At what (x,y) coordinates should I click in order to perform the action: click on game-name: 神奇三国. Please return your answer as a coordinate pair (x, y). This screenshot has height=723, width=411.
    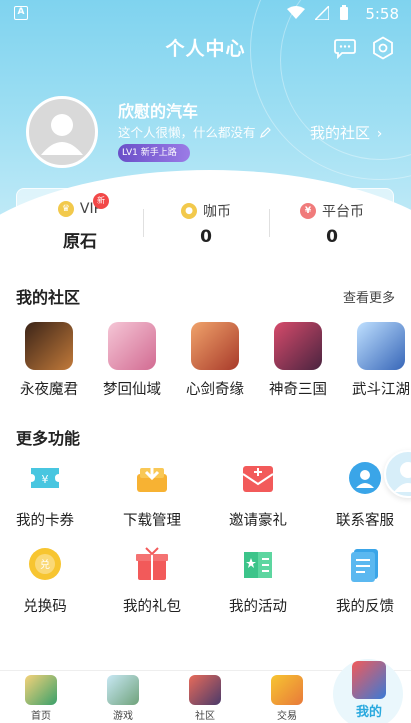
    Looking at the image, I should click on (298, 390).